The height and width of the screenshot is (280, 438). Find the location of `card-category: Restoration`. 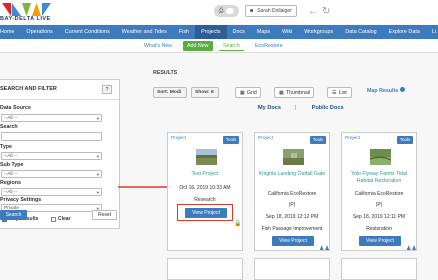

card-category: Restoration is located at coordinates (379, 229).